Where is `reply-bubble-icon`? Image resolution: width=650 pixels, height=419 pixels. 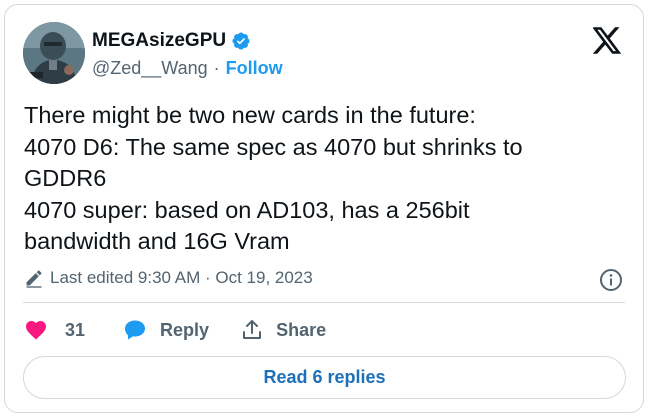
reply-bubble-icon is located at coordinates (135, 330).